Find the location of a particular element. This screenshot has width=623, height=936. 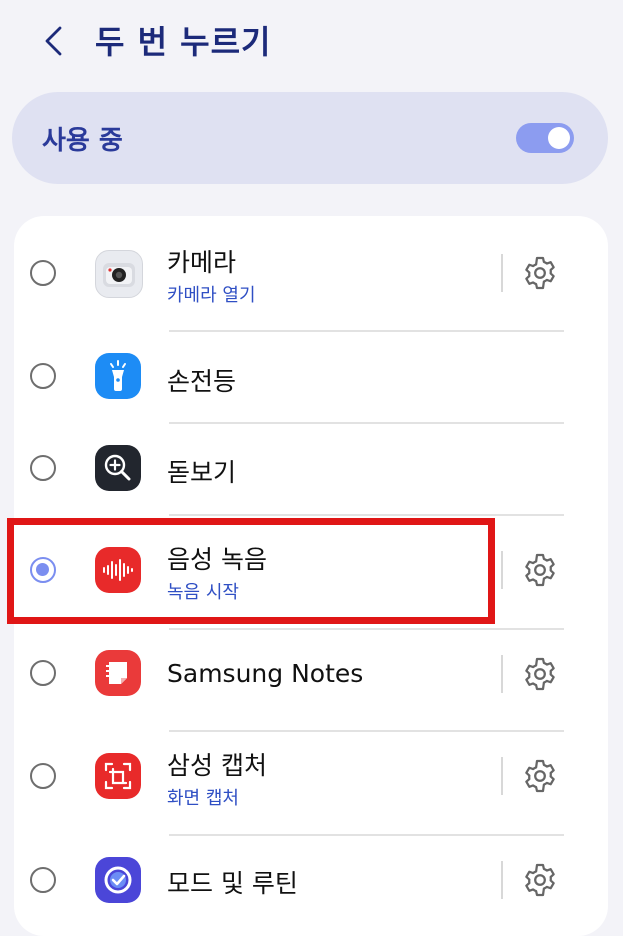

action-sublabel: 카메라 열기 is located at coordinates (211, 295).